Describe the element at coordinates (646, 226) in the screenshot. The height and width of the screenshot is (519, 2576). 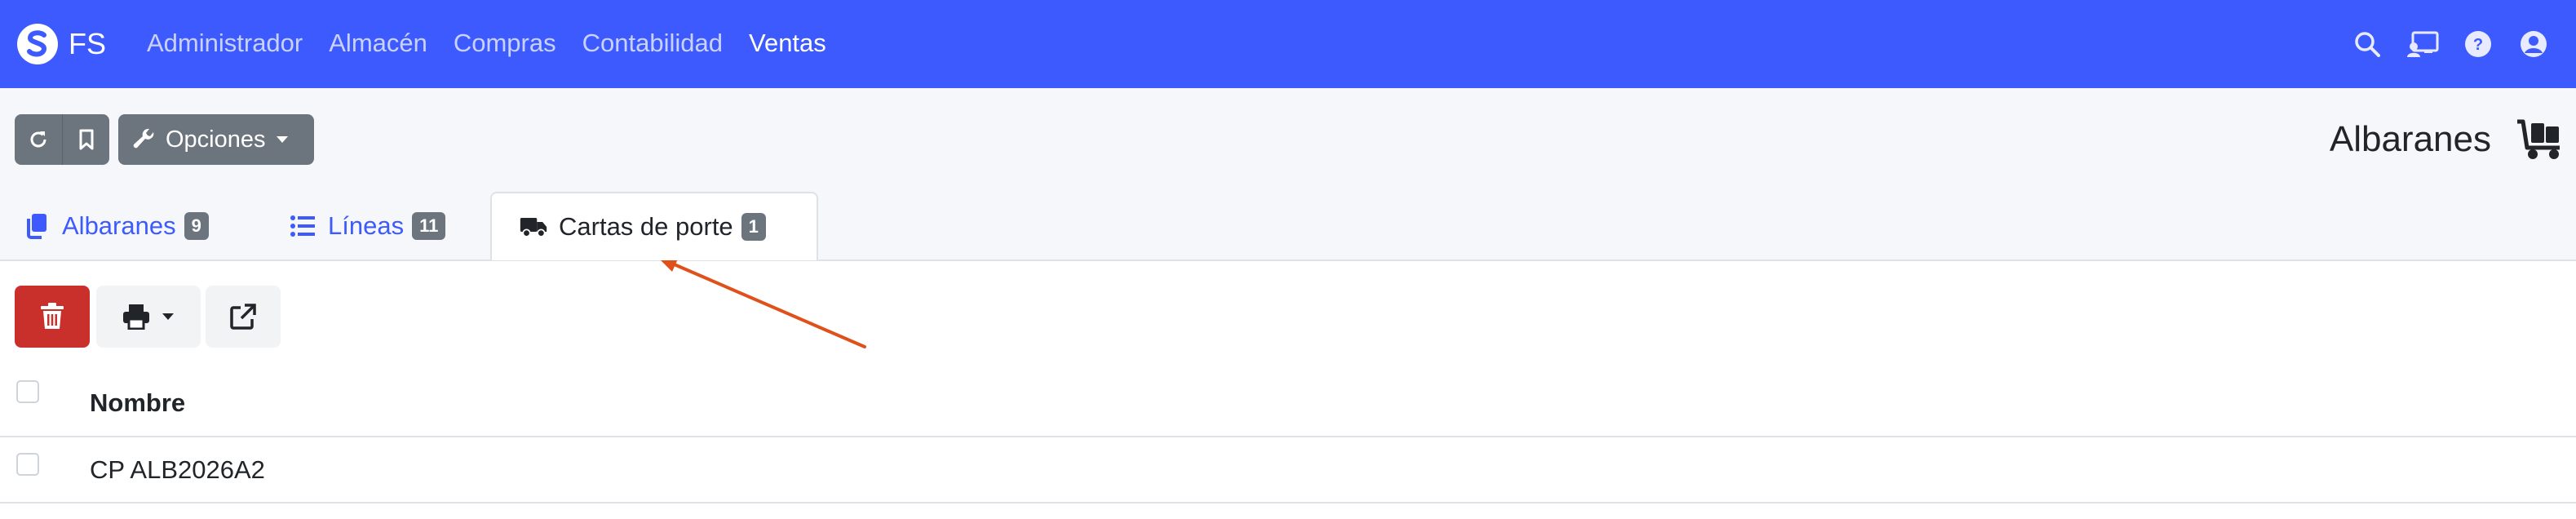
I see `tab-cartas-label: Cartas de porte` at that location.